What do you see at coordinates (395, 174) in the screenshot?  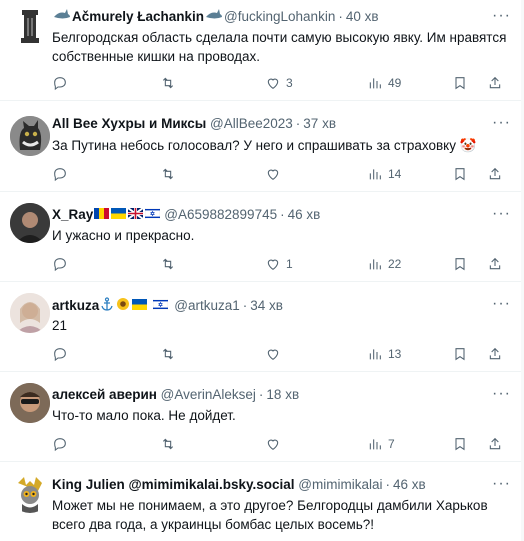 I see `view-count: 14` at bounding box center [395, 174].